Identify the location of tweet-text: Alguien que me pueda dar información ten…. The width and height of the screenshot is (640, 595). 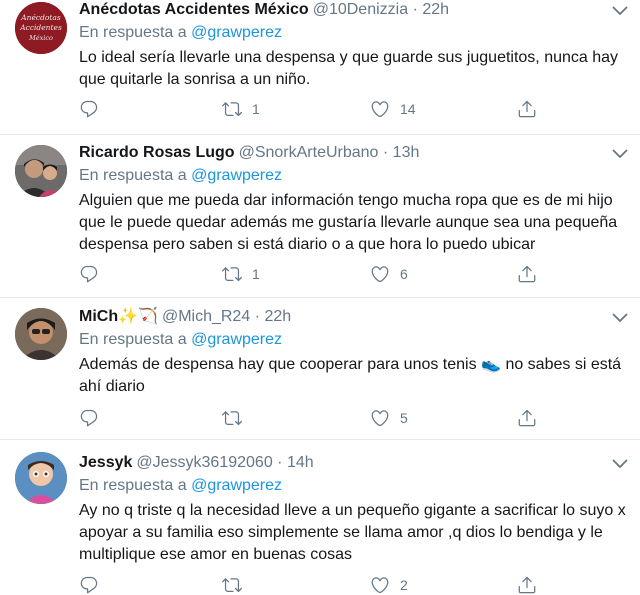
(348, 222).